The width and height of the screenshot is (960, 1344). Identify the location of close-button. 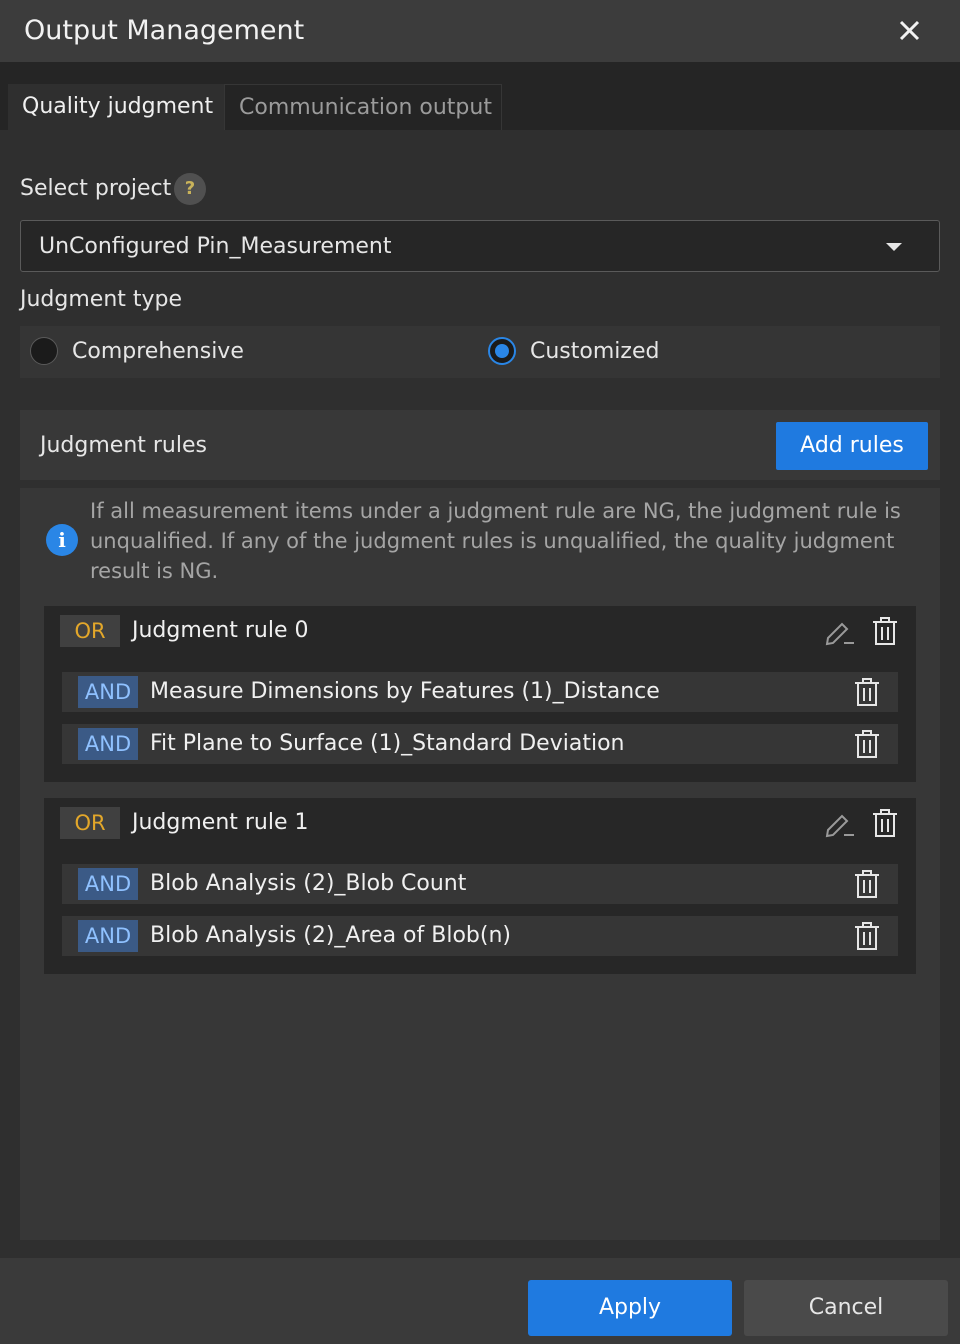
(909, 31).